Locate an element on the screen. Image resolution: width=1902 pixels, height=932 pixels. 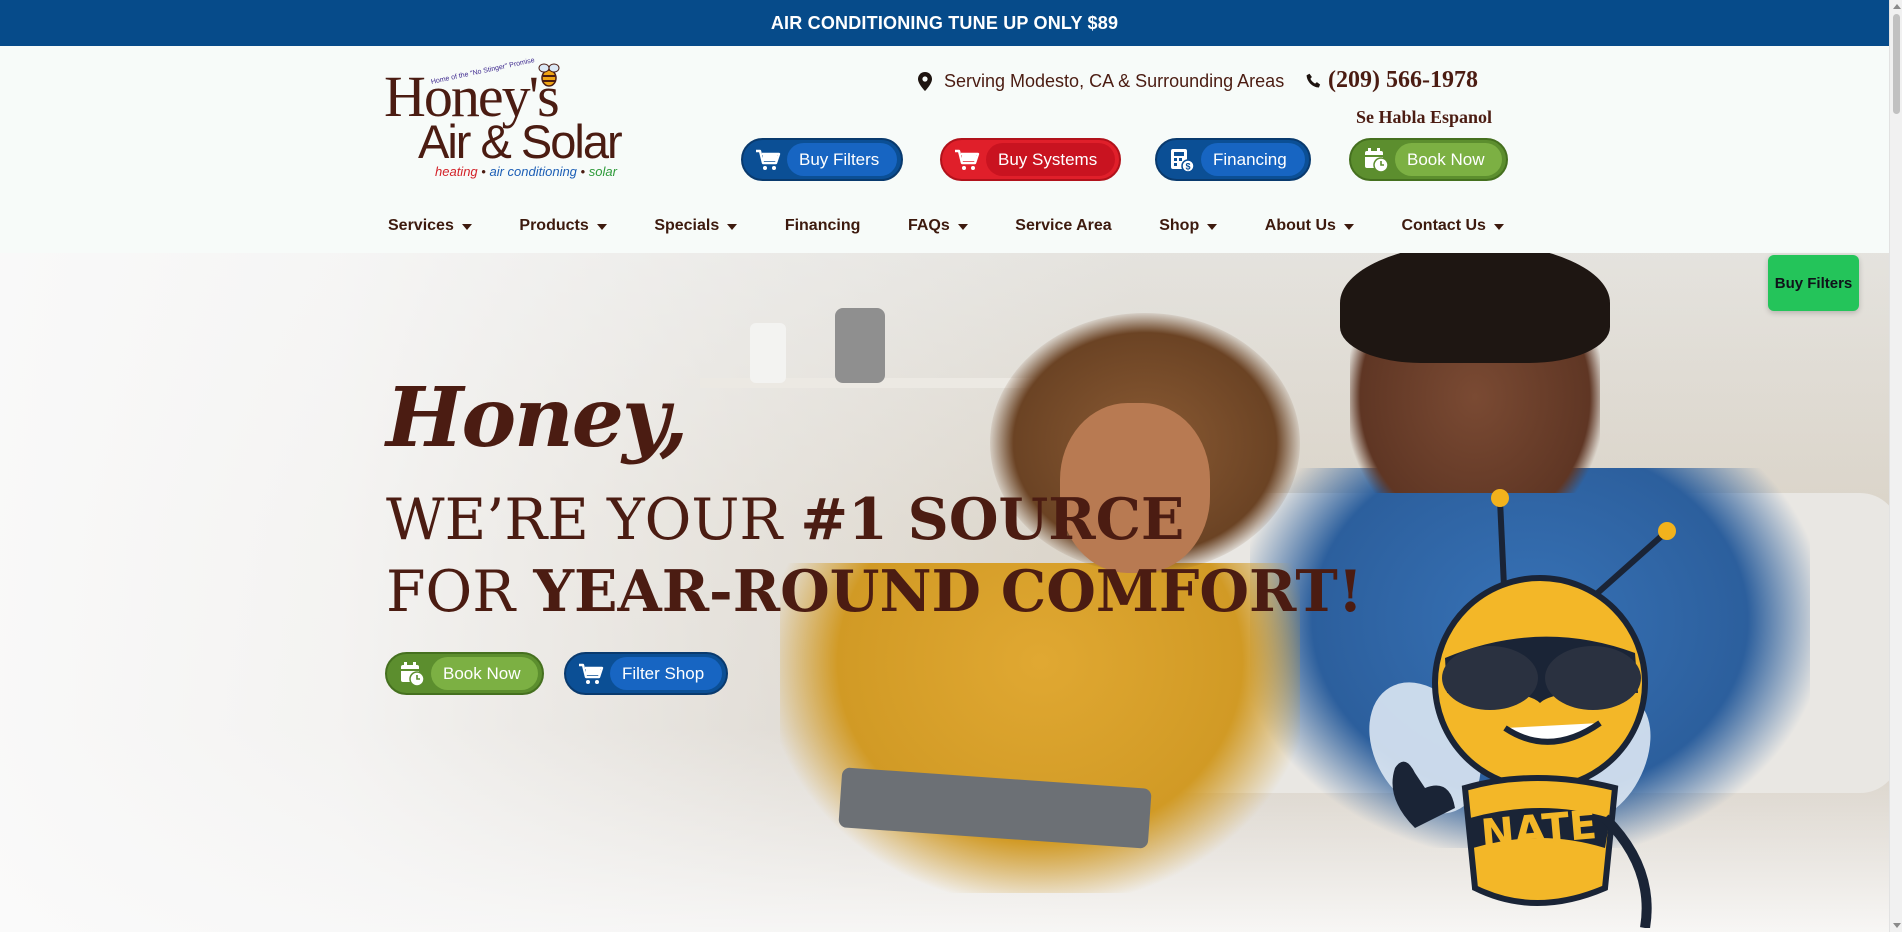
floating-buy-filters-button: Buy Filters is located at coordinates (1813, 283).